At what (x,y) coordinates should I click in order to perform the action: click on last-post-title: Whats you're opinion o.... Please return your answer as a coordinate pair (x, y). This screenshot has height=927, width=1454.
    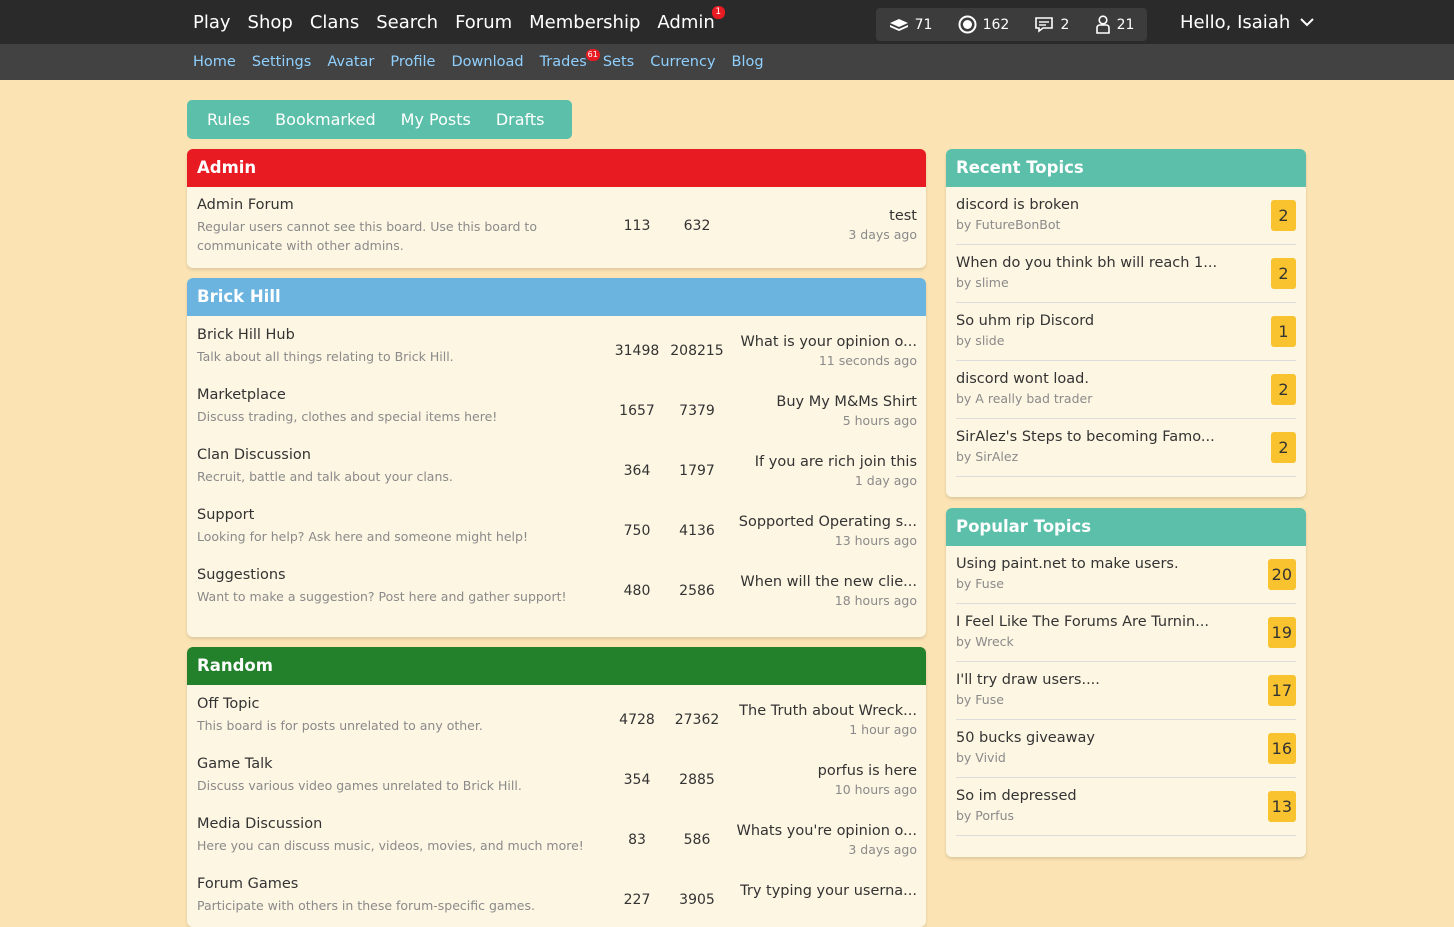
    Looking at the image, I should click on (827, 831).